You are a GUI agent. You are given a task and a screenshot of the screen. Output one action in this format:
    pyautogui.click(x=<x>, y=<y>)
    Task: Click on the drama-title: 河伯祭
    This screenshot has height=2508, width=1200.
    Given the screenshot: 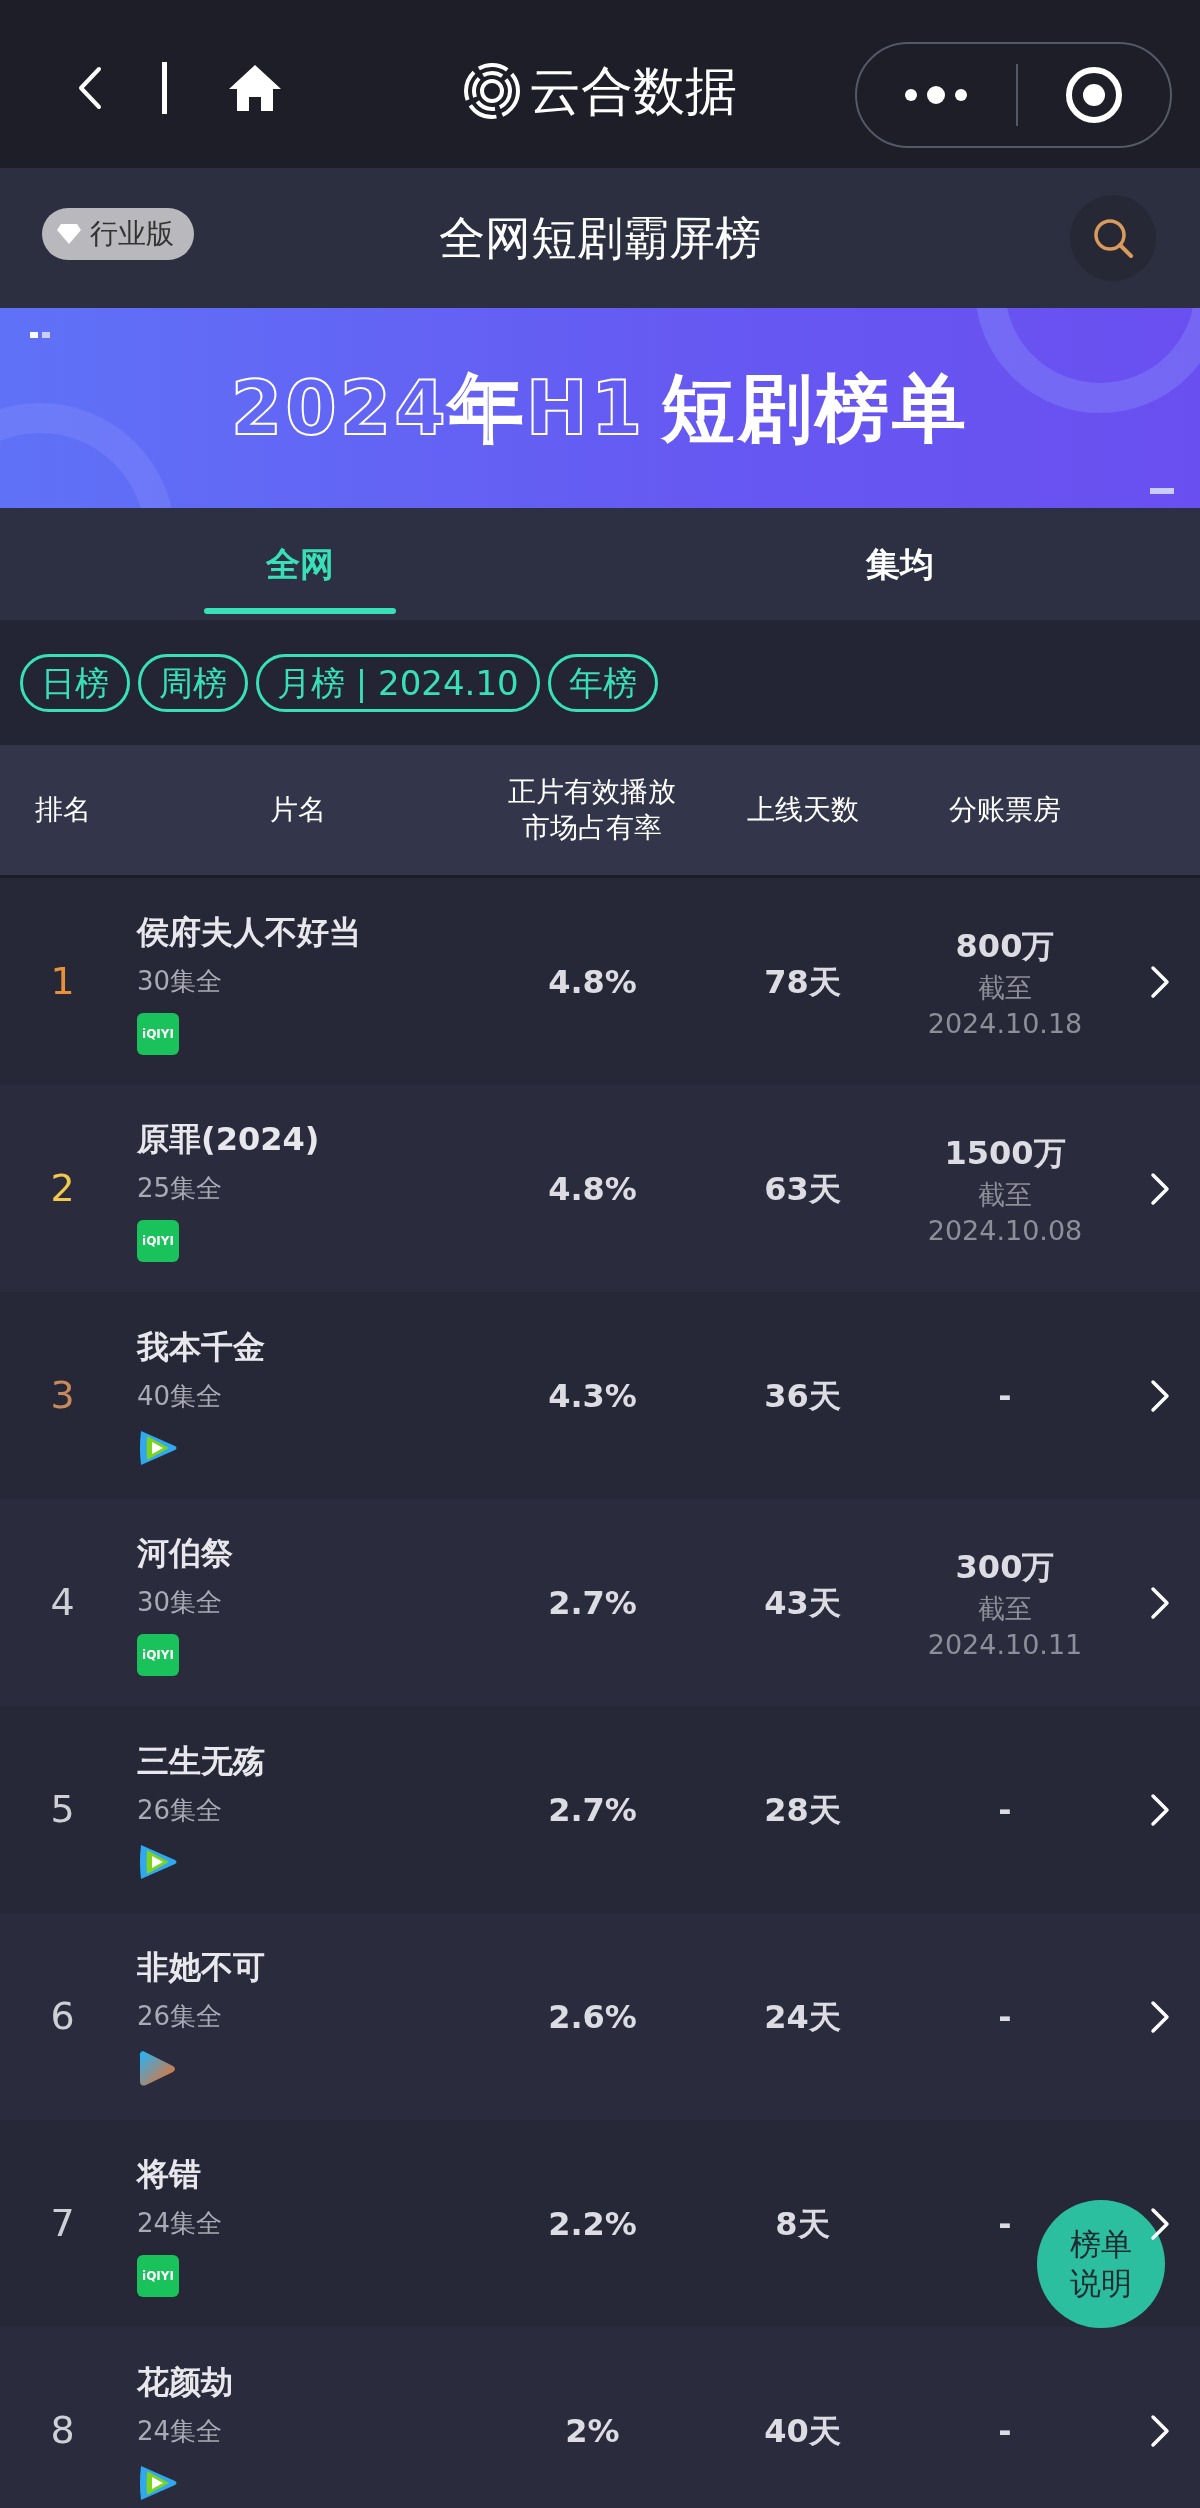 What is the action you would take?
    pyautogui.click(x=185, y=1553)
    